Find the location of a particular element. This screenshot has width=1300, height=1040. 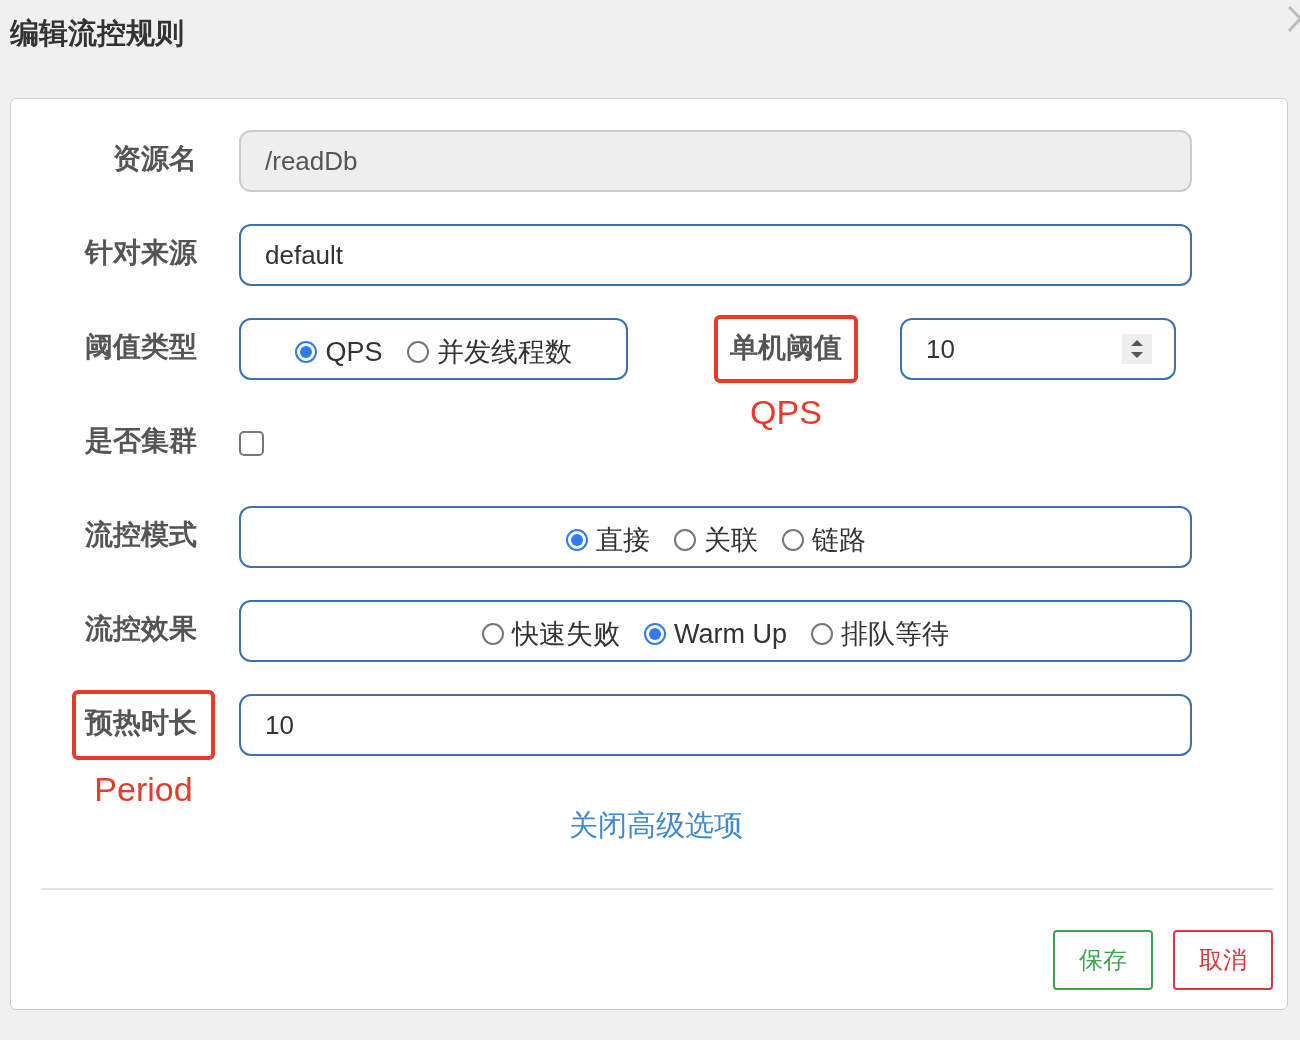

radio-option: QPS is located at coordinates (339, 349).